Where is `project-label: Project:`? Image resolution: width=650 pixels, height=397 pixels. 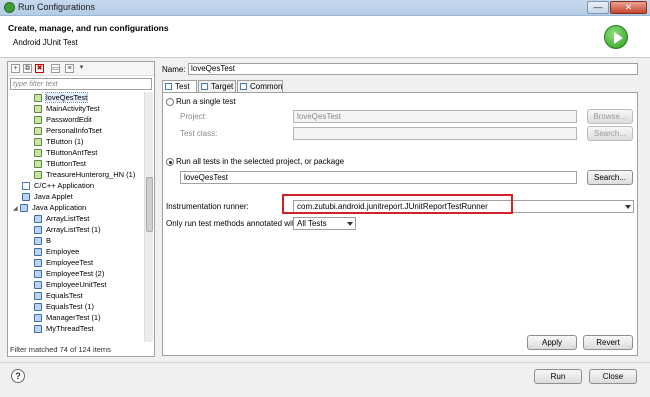 project-label: Project: is located at coordinates (194, 116).